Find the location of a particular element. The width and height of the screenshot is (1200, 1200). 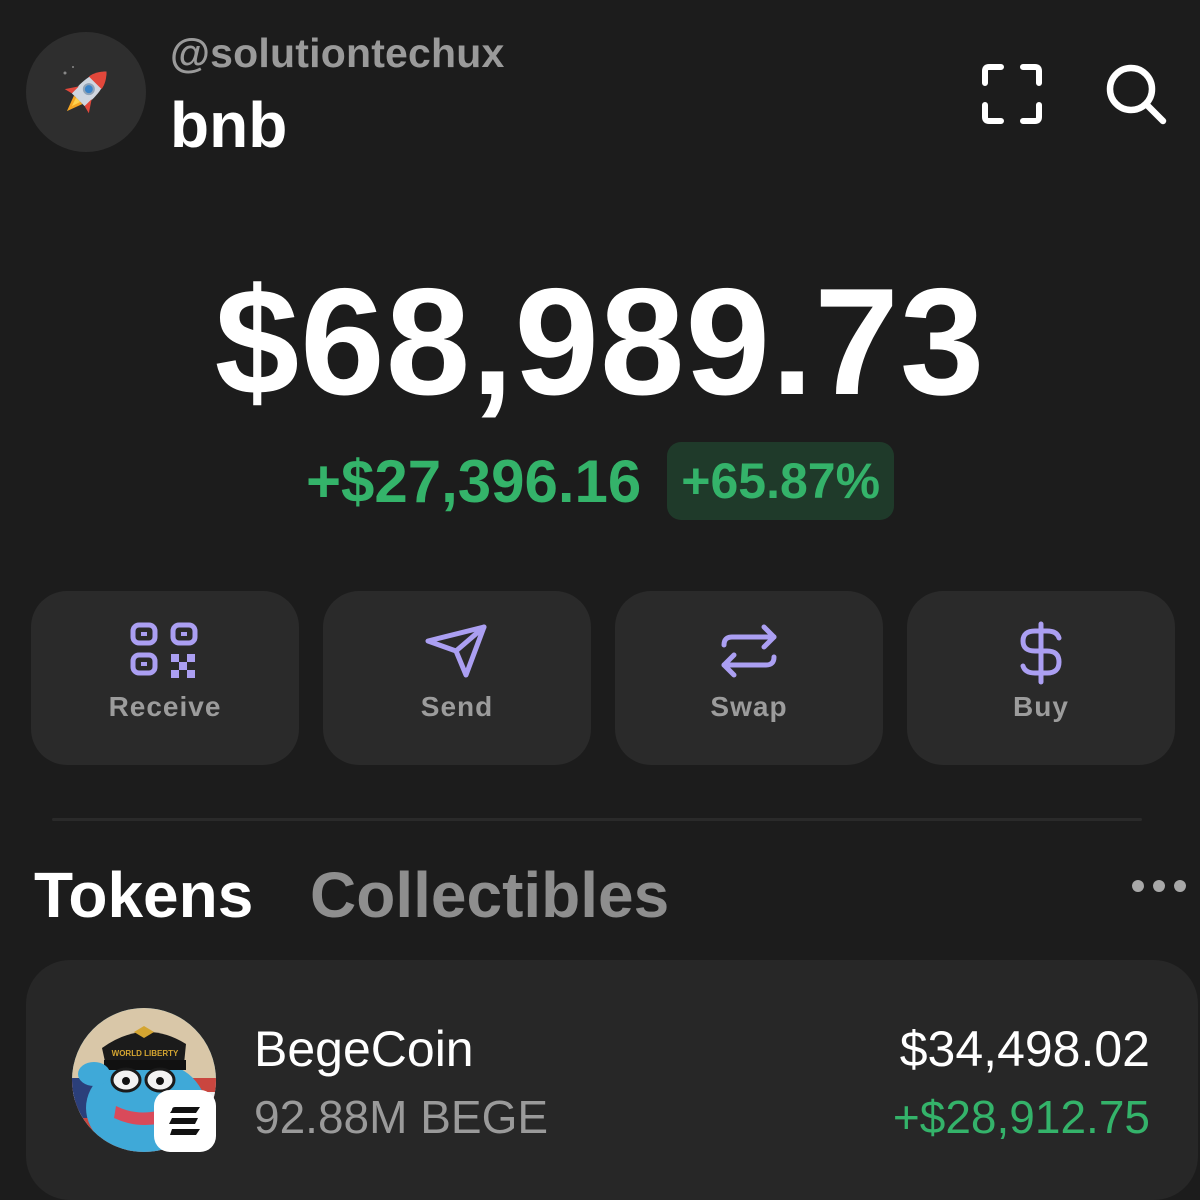

swap-label: Swap is located at coordinates (749, 706).